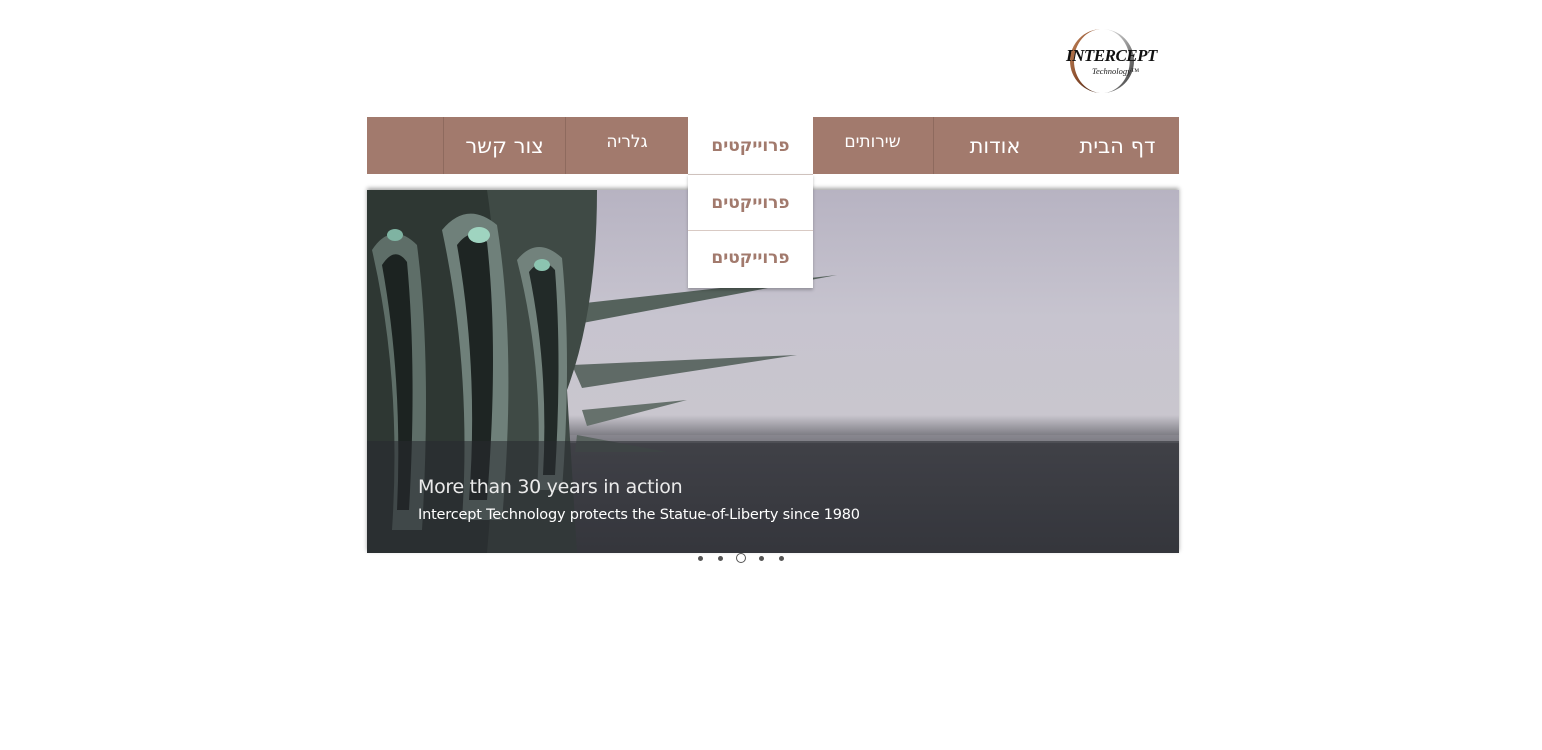 The width and height of the screenshot is (1542, 750). I want to click on nav-item-label: צור קשר, so click(504, 145).